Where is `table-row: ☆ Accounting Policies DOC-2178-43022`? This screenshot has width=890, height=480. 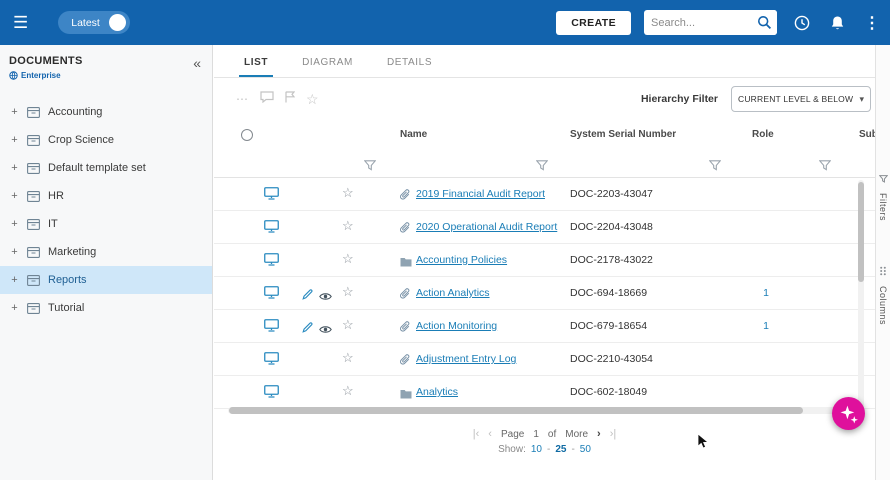
table-row: ☆ Accounting Policies DOC-2178-43022 is located at coordinates (544, 260).